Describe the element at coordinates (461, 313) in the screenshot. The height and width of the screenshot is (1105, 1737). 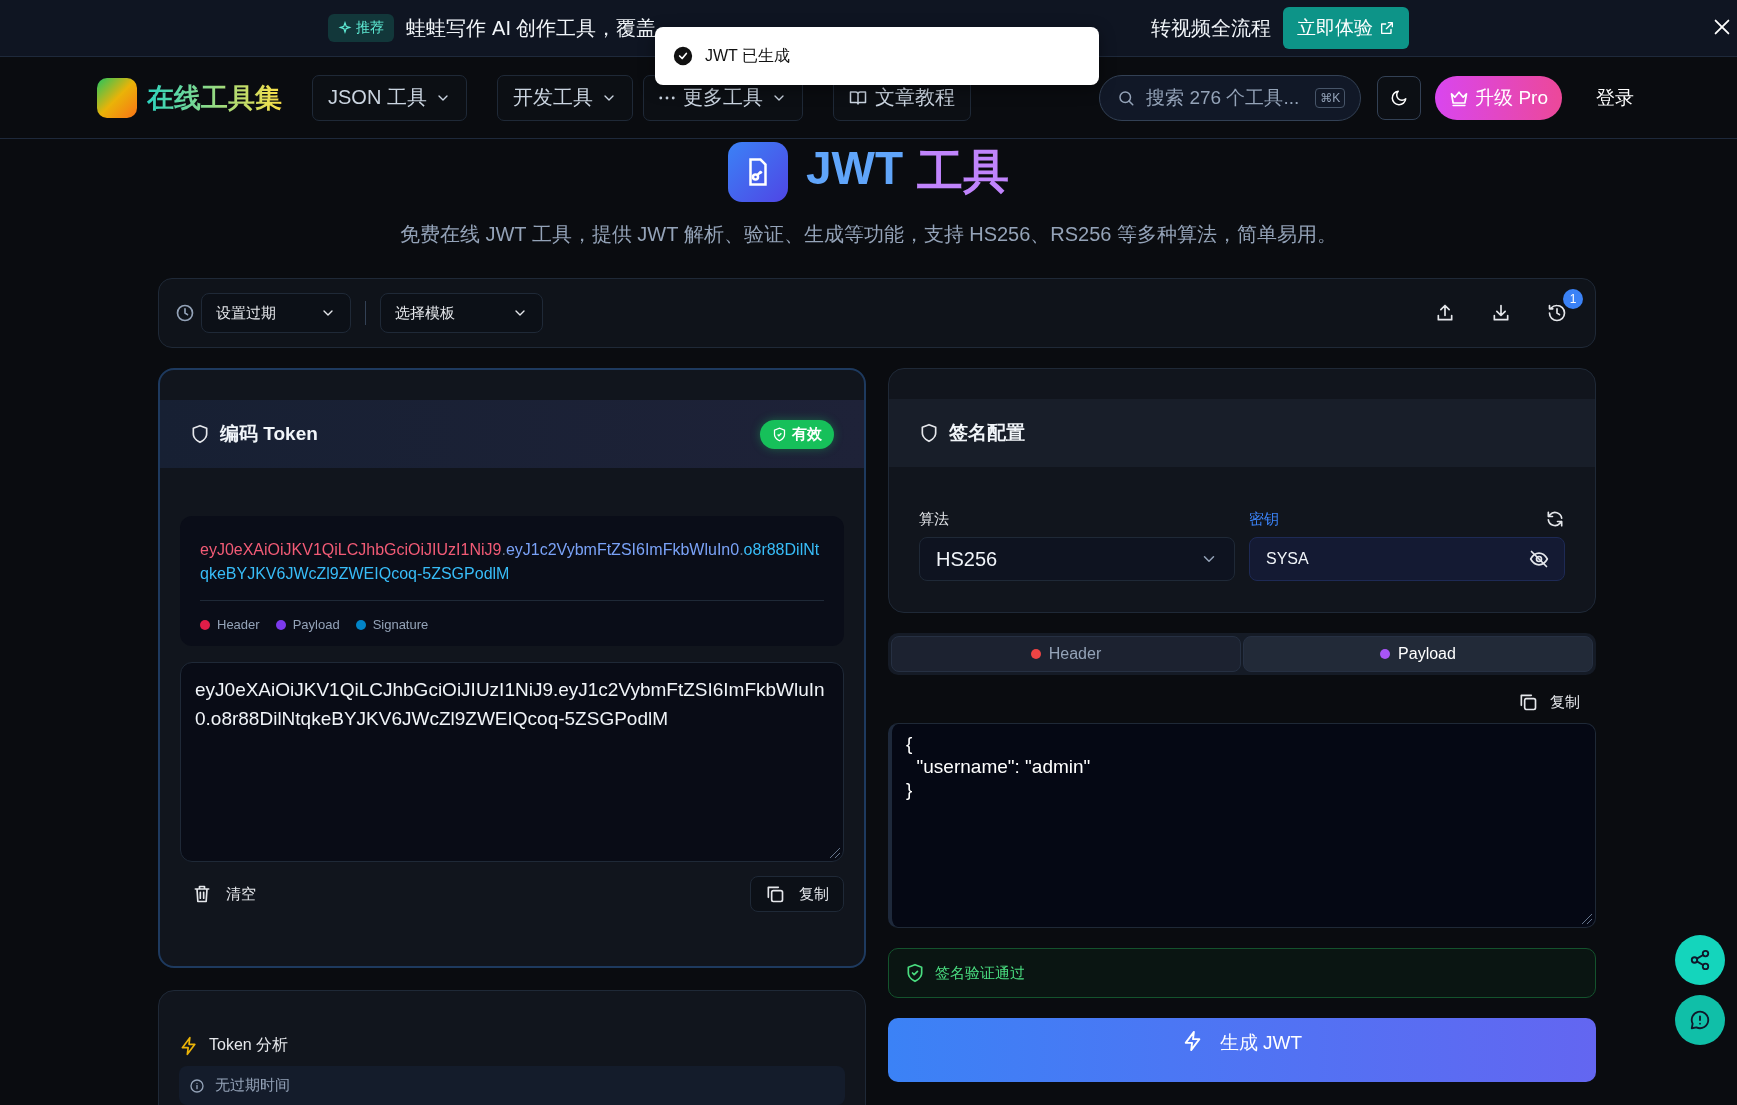
I see `template-select: 选择模板` at that location.